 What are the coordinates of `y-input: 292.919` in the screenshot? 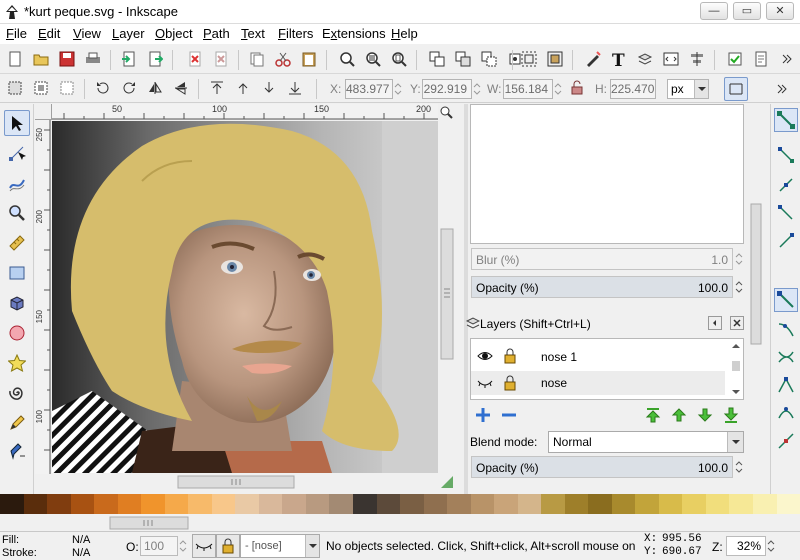 It's located at (447, 89).